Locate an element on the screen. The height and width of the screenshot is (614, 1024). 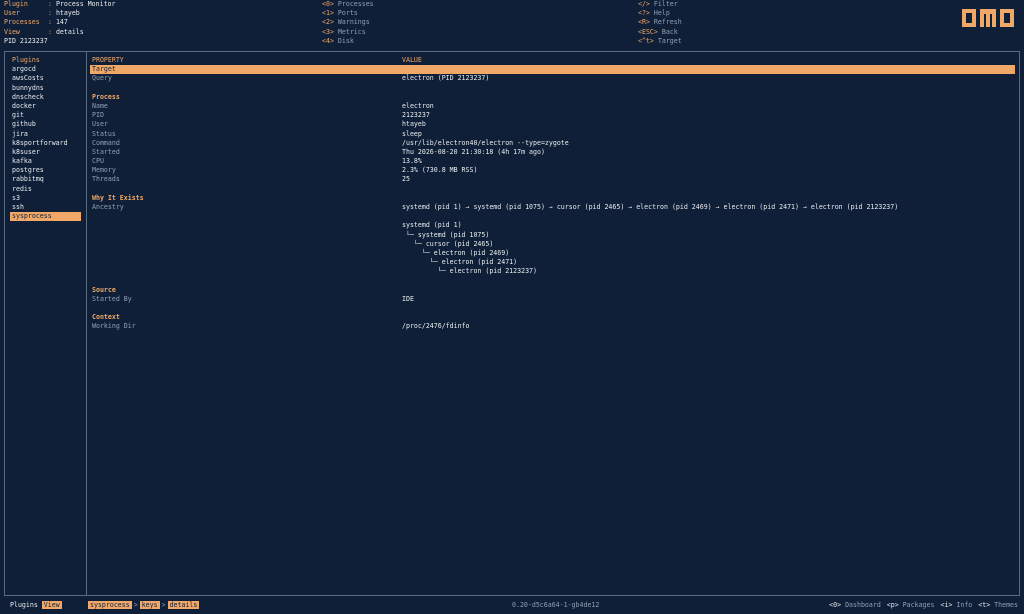
property-cell: CPU is located at coordinates (98, 161).